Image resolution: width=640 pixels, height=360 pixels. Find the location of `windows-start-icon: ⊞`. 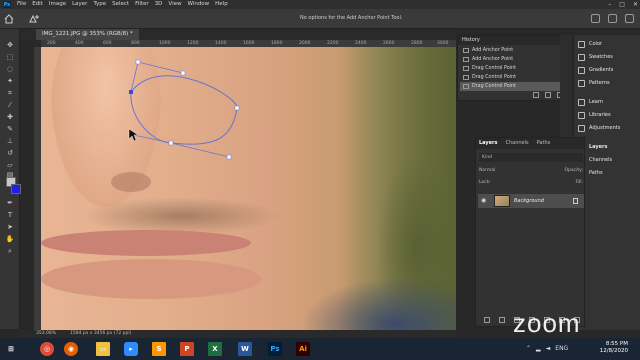

windows-start-icon: ⊞ is located at coordinates (11, 349).